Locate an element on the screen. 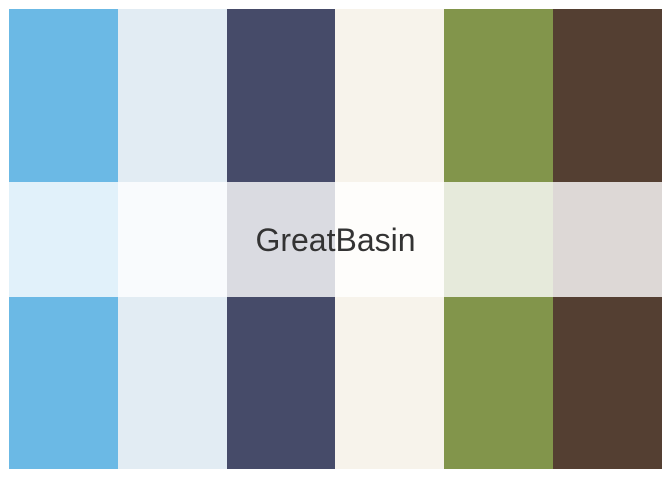  palette-name: GreatBasin is located at coordinates (335, 239).